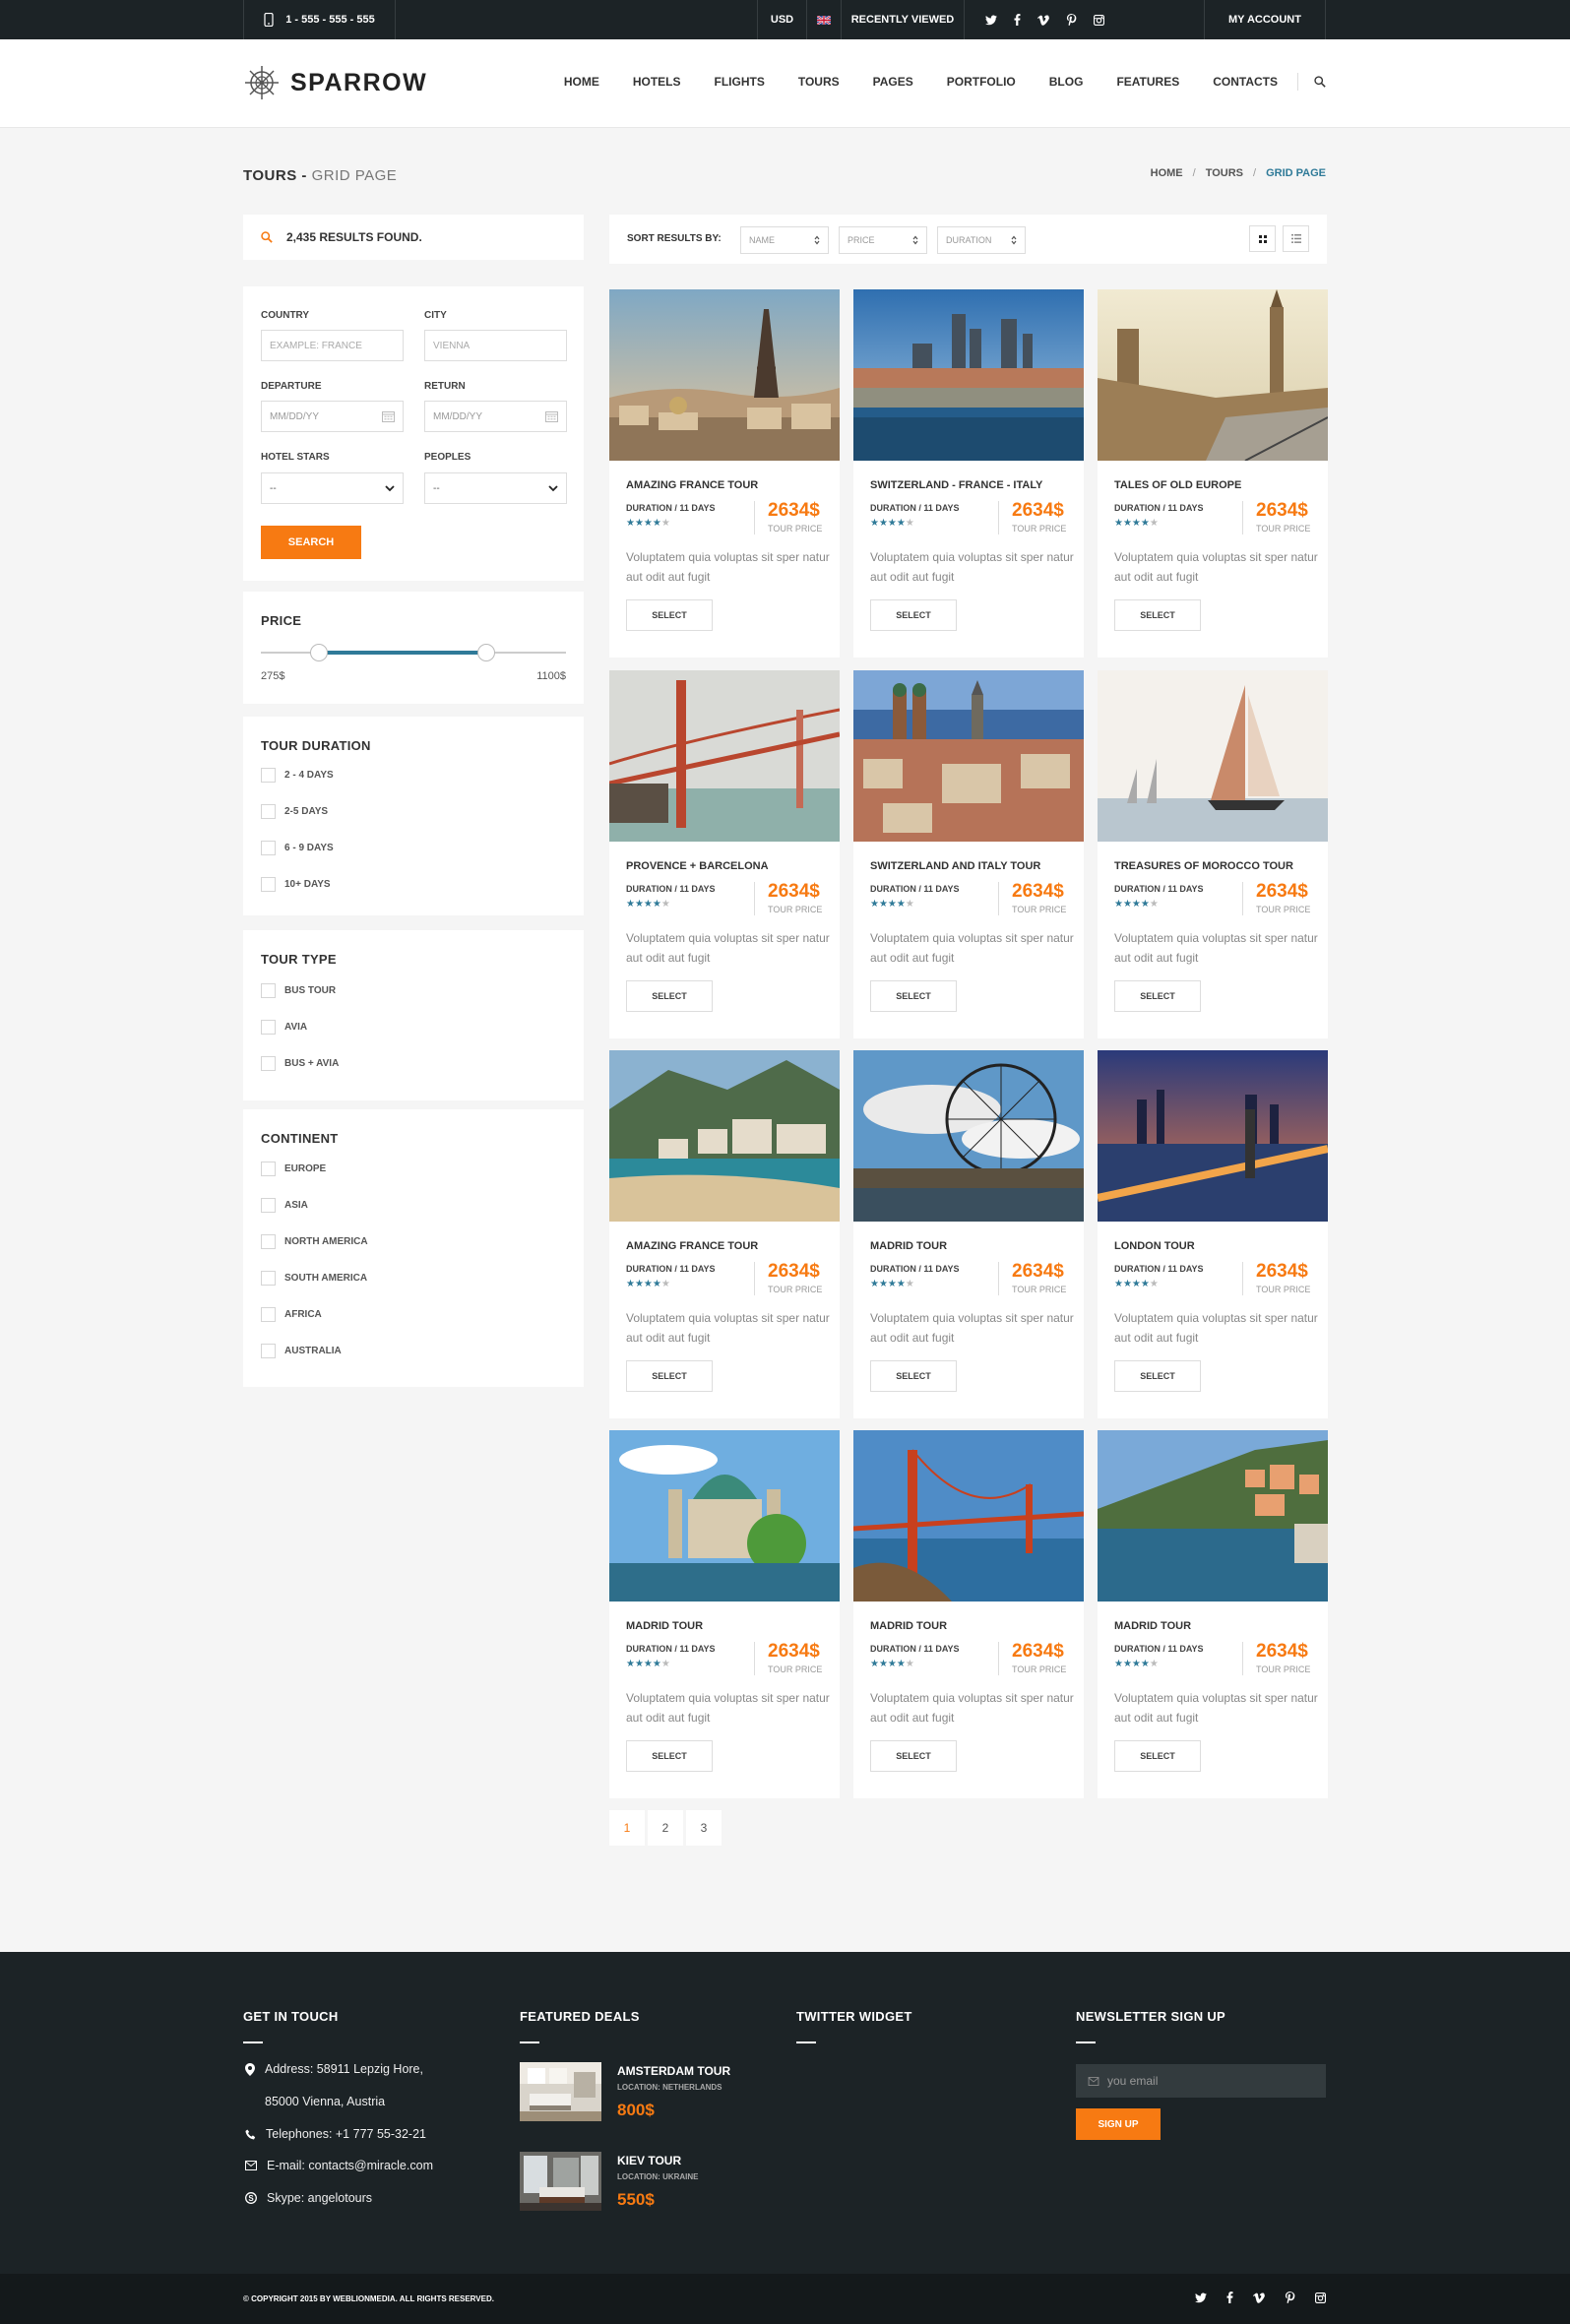 The width and height of the screenshot is (1570, 2324). I want to click on nav-tours: TOURS, so click(819, 82).